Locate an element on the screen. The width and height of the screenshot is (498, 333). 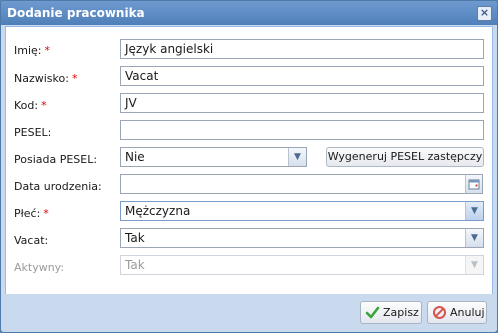
cancel-button: Anuluj is located at coordinates (457, 312).